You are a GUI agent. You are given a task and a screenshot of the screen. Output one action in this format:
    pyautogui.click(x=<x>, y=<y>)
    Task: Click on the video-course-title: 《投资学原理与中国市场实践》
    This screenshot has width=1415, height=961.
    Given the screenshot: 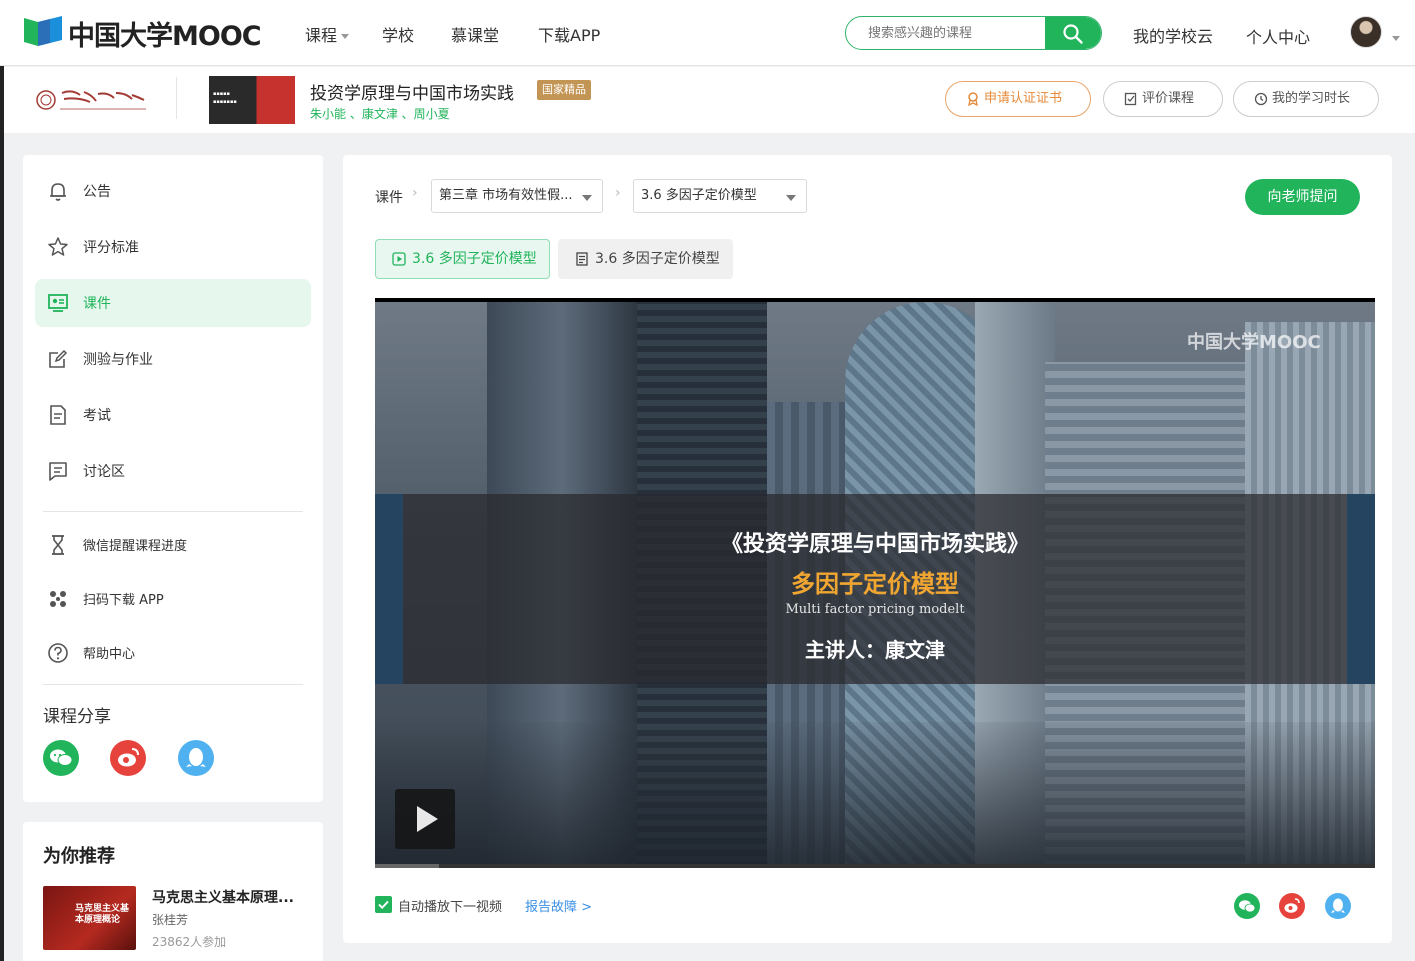 What is the action you would take?
    pyautogui.click(x=874, y=544)
    